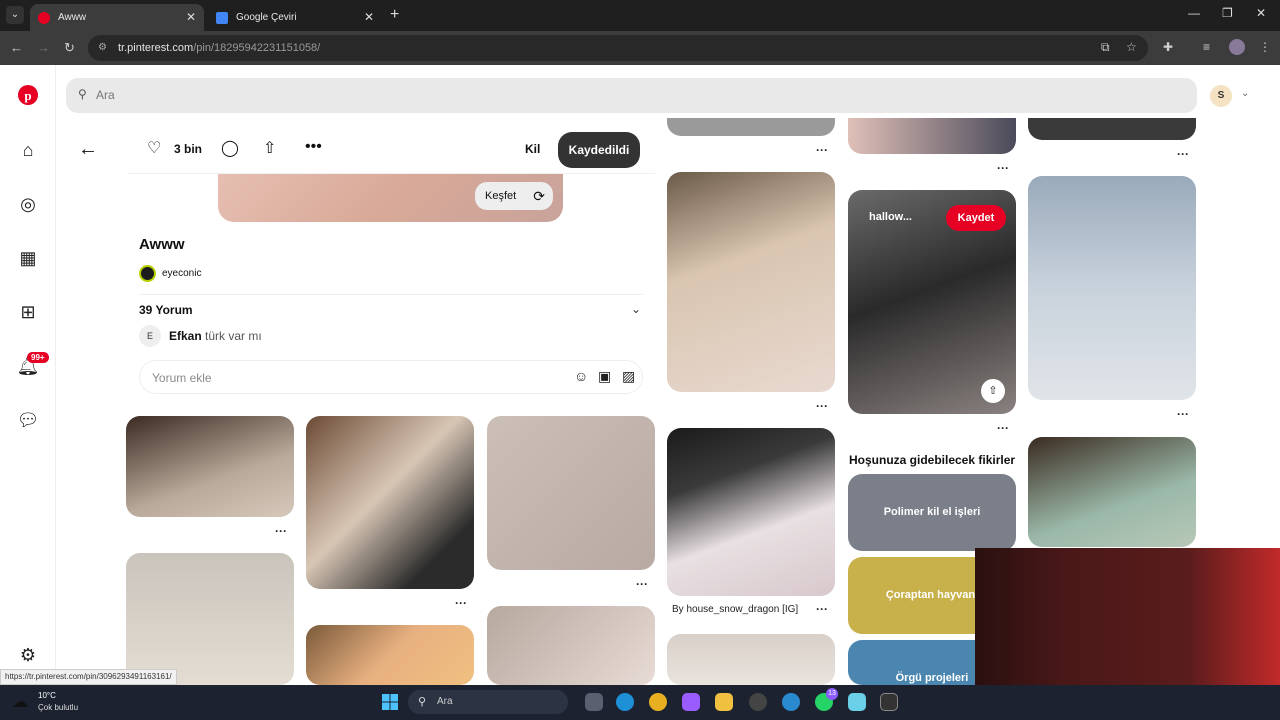 This screenshot has height=720, width=1280. I want to click on obs-icon, so click(758, 702).